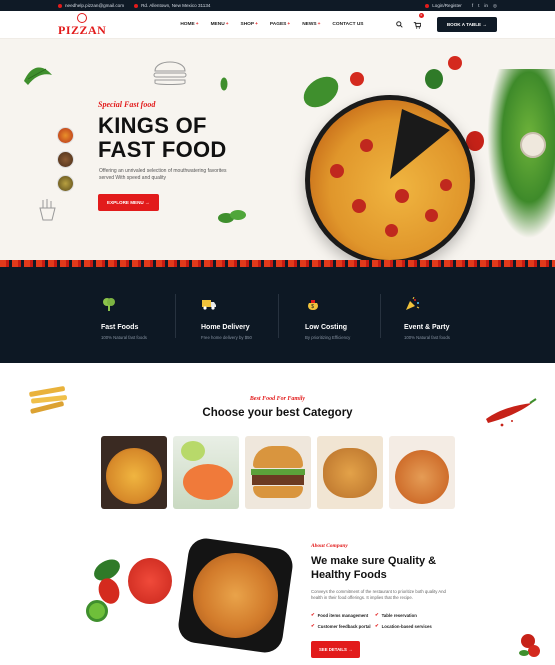 The image size is (555, 665). I want to click on see-details-button: SEE DETAILS →, so click(336, 649).